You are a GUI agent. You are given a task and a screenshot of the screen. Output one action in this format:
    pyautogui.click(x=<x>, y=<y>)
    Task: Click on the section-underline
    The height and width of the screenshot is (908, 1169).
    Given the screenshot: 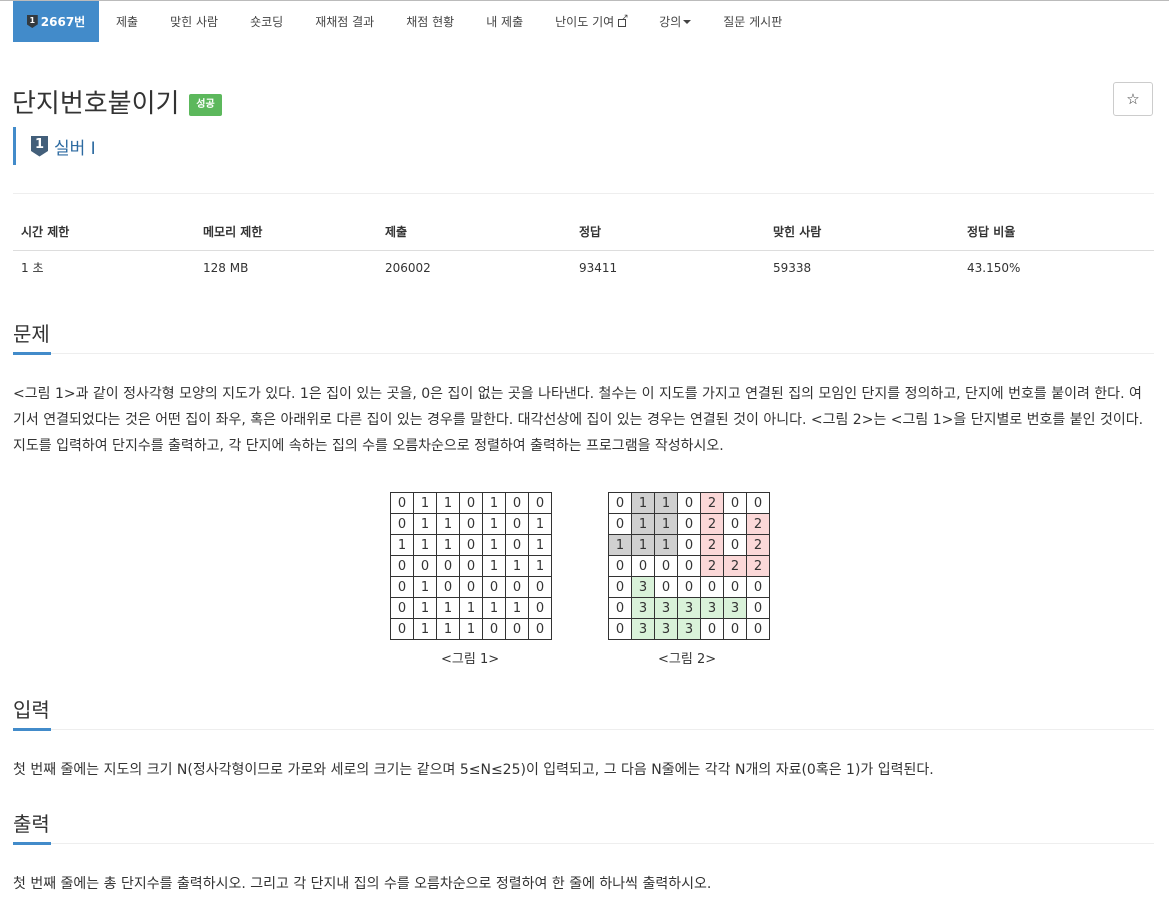 What is the action you would take?
    pyautogui.click(x=583, y=843)
    